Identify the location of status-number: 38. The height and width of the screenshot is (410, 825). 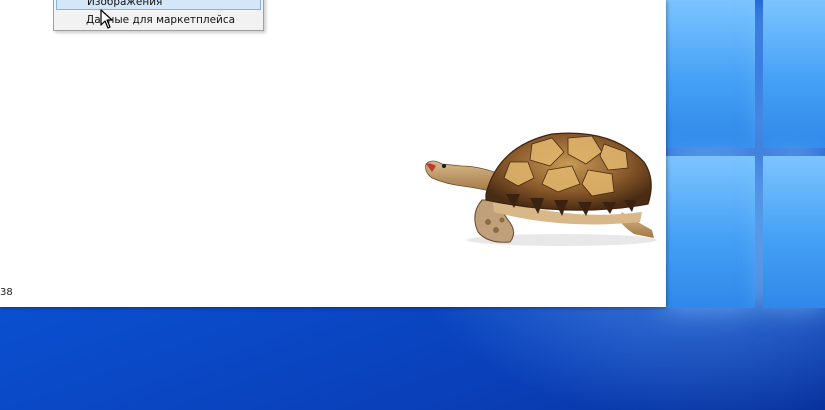
(6, 292).